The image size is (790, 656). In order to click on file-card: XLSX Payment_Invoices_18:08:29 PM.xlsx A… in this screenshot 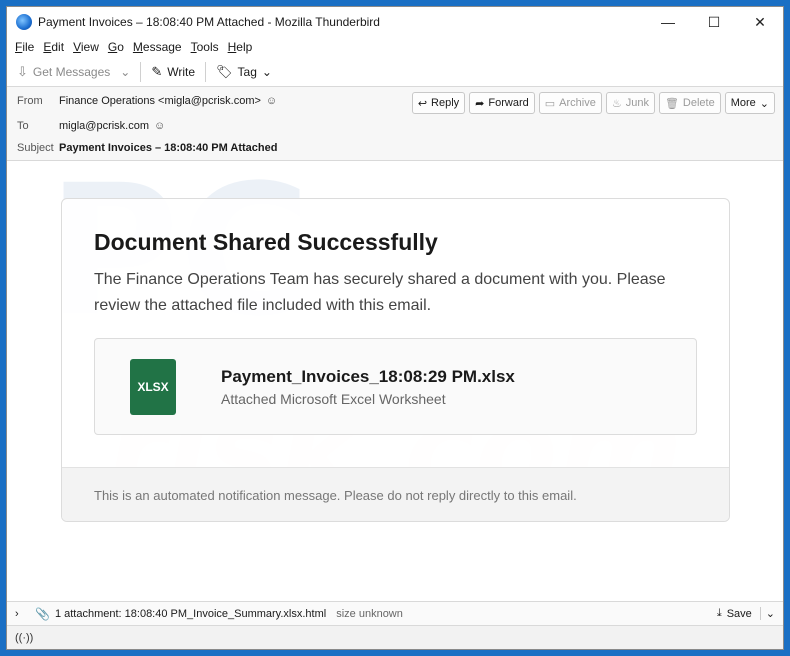, I will do `click(395, 386)`.